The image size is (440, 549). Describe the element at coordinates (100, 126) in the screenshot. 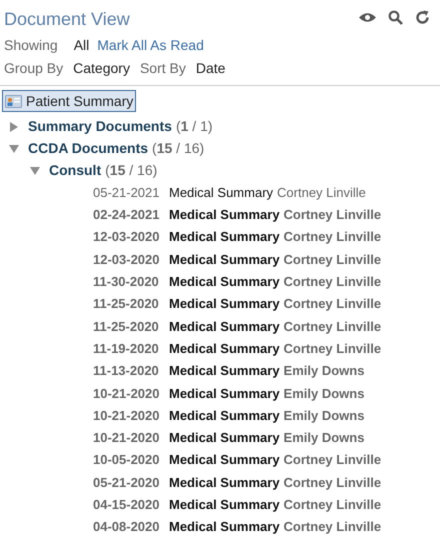

I see `group-label: Summary Documents` at that location.